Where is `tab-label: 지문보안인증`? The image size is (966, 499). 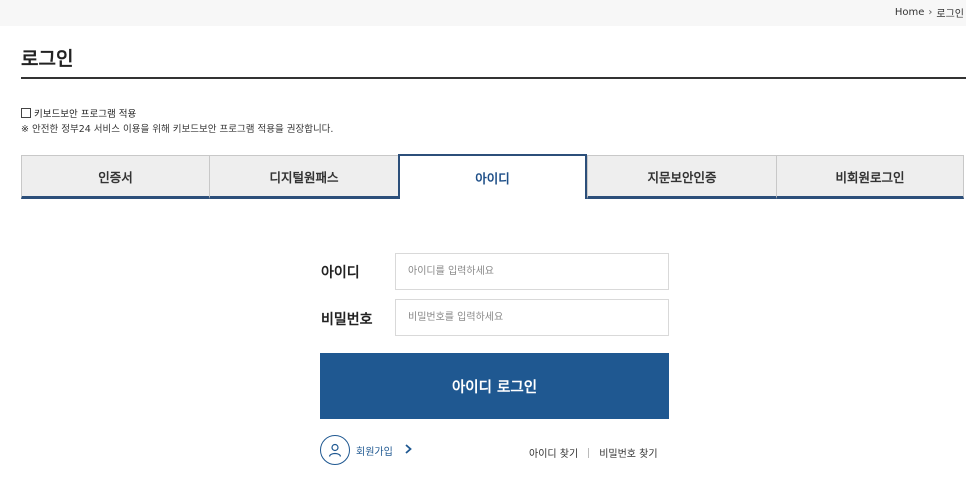
tab-label: 지문보안인증 is located at coordinates (682, 177).